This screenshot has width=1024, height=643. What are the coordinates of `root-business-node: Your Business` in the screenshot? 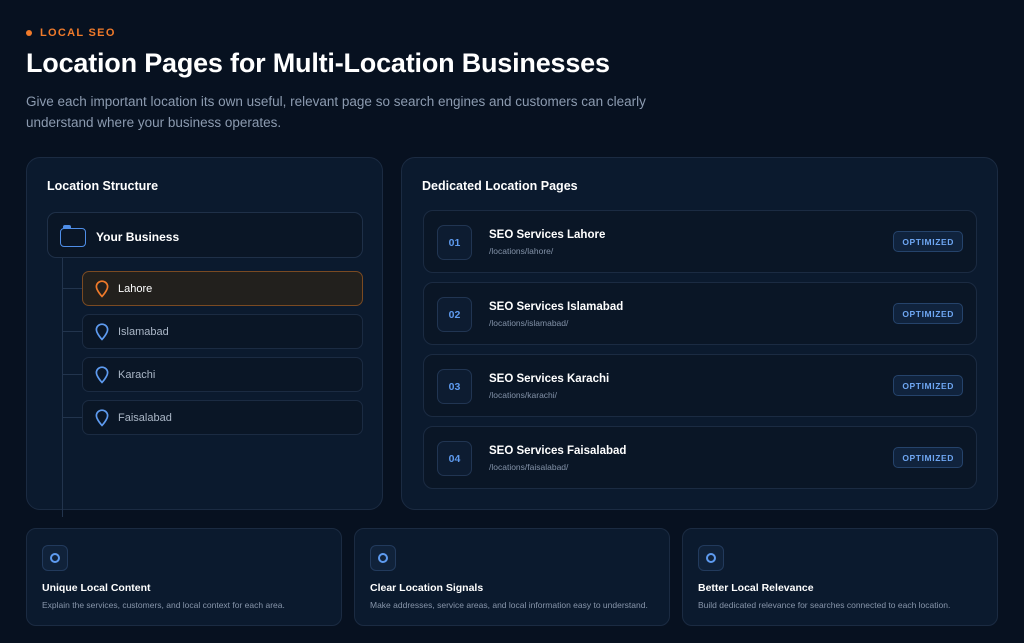 It's located at (205, 235).